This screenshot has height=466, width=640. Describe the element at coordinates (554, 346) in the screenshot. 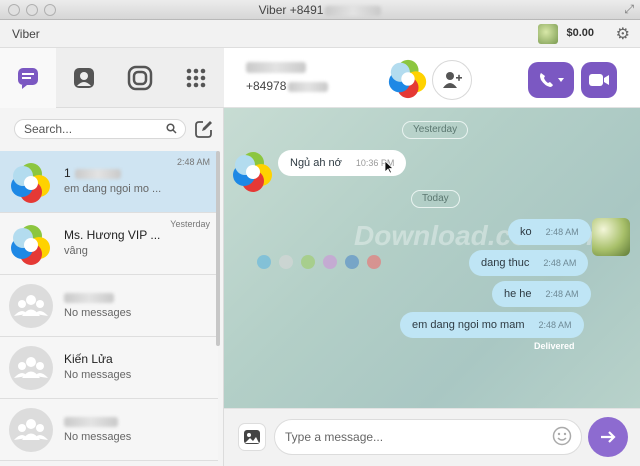

I see `delivery-status: Delivered` at that location.